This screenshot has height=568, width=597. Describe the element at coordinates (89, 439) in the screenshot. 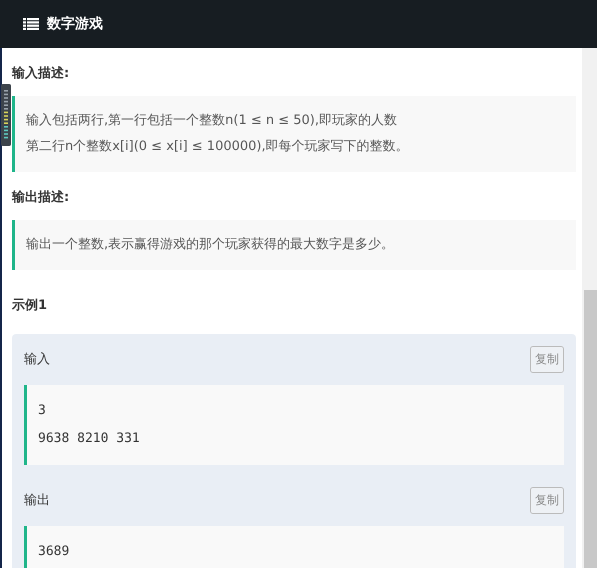

I see `code-text: 9638 8210 331` at that location.